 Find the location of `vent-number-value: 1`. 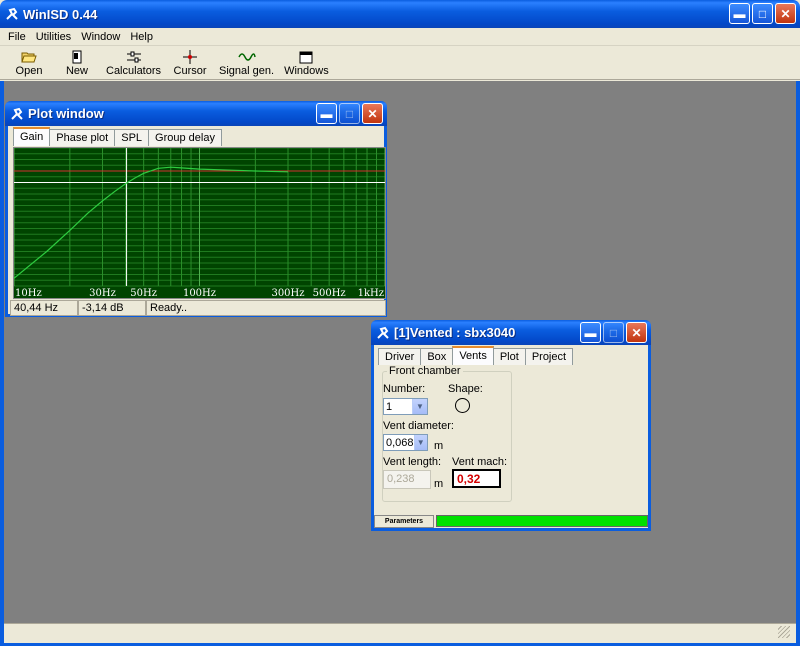

vent-number-value: 1 is located at coordinates (389, 406).